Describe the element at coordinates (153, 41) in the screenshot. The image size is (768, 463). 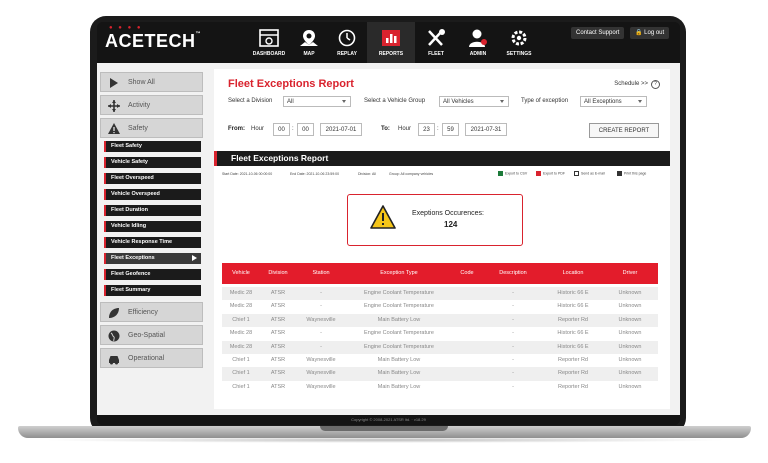
I see `acetech-logo: ACETECH™` at that location.